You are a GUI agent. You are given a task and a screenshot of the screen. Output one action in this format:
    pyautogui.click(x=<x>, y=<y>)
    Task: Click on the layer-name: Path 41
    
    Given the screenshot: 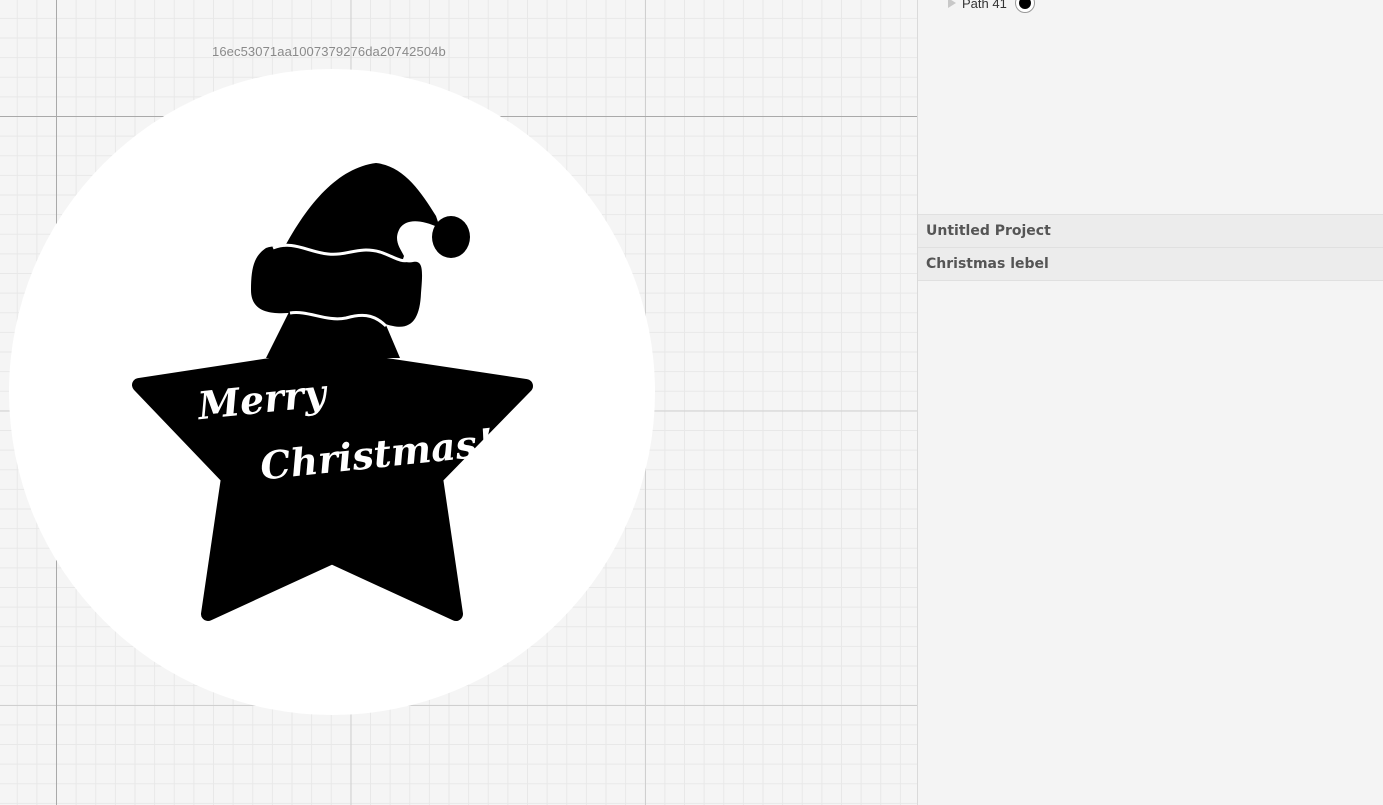 What is the action you would take?
    pyautogui.click(x=984, y=5)
    